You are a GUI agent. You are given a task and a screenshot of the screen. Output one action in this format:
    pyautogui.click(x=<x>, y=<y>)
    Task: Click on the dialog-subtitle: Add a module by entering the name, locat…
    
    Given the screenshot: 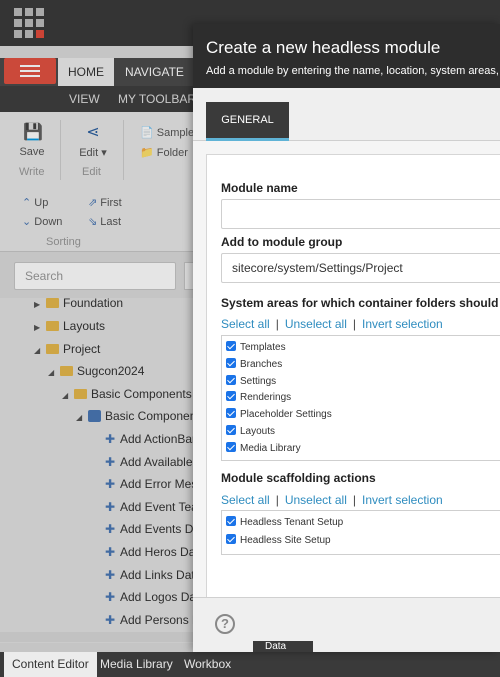 What is the action you would take?
    pyautogui.click(x=352, y=71)
    